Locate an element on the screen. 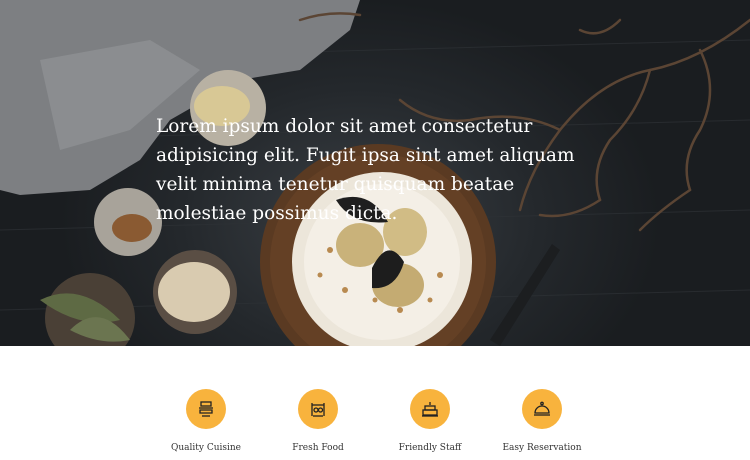 This screenshot has width=750, height=460. feature-fresh-food: Fresh Food is located at coordinates (318, 403).